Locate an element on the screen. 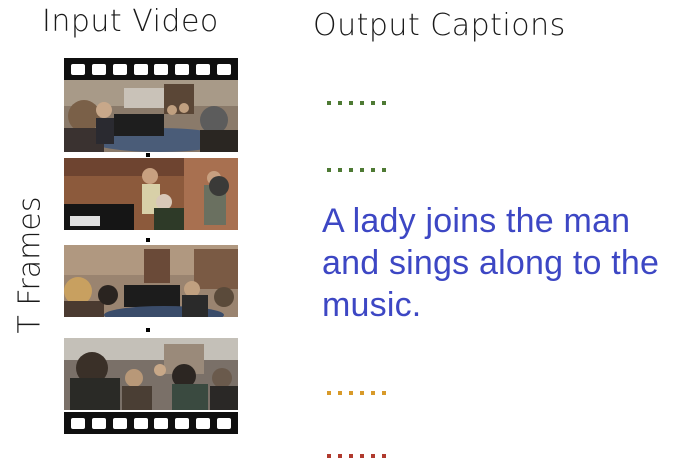 Image resolution: width=681 pixels, height=462 pixels. input-video-title: Input Video is located at coordinates (130, 21).